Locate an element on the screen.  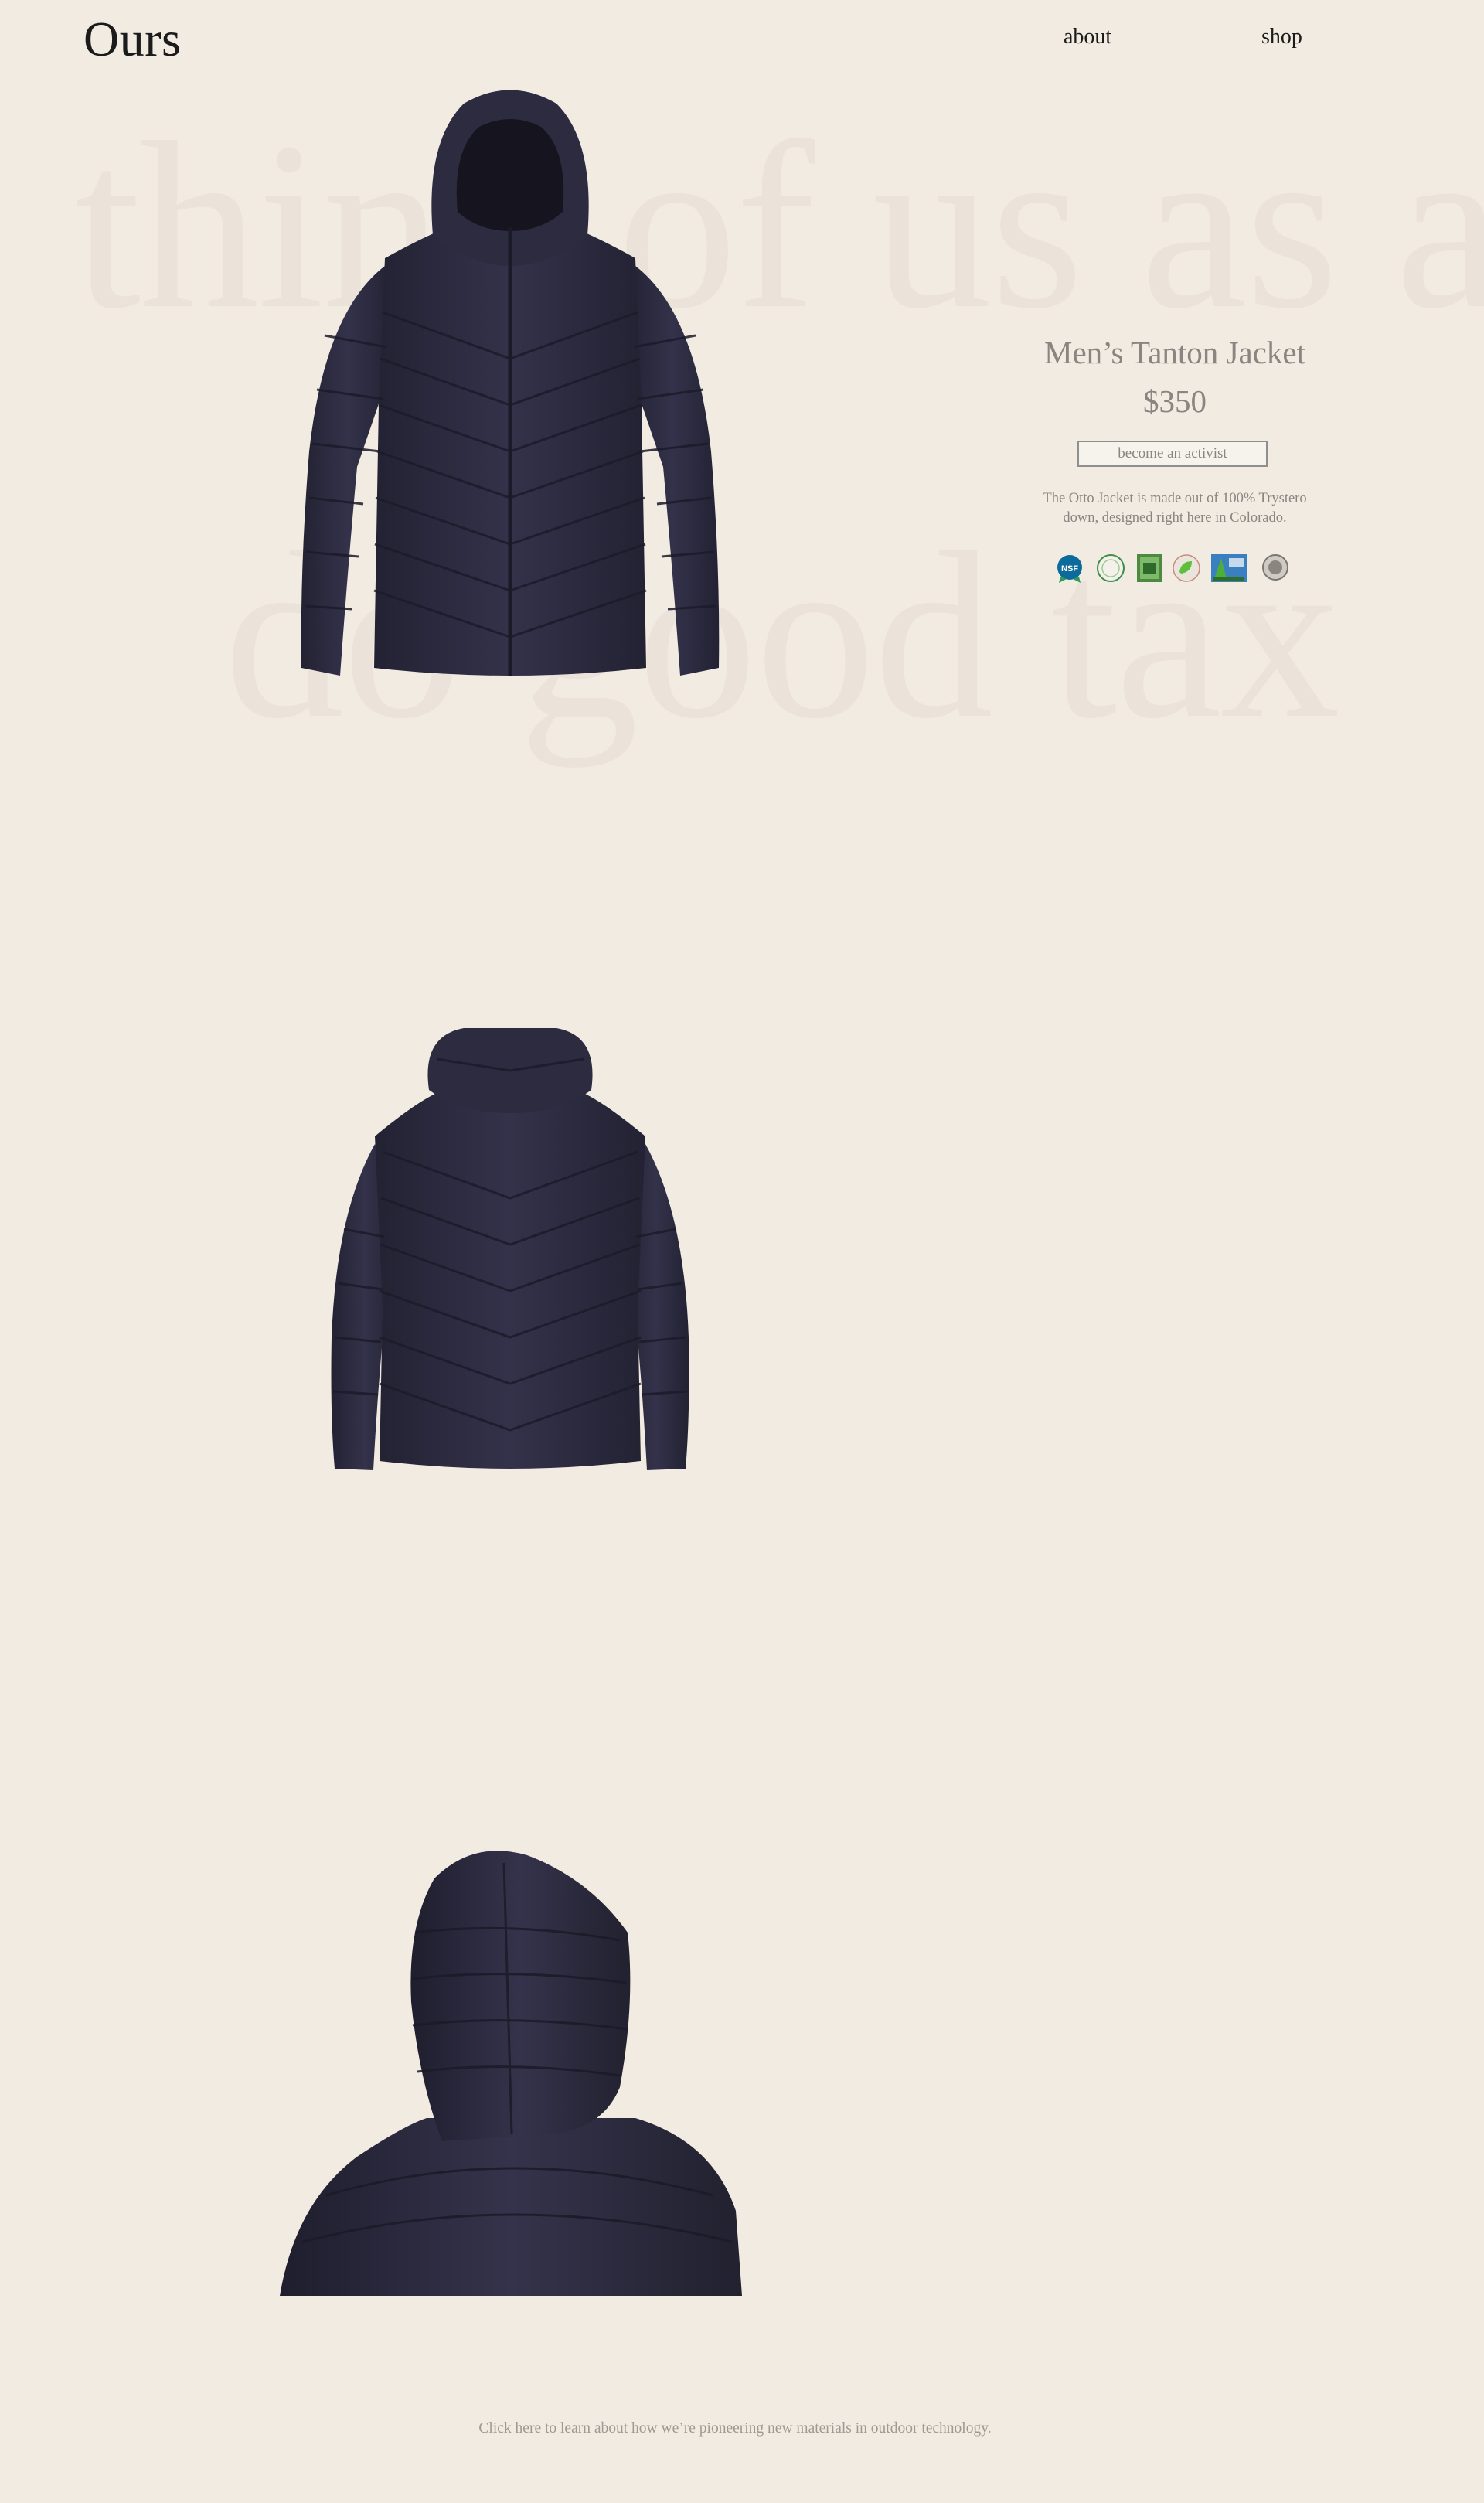
non-gmo-badge-icon is located at coordinates (1229, 568).